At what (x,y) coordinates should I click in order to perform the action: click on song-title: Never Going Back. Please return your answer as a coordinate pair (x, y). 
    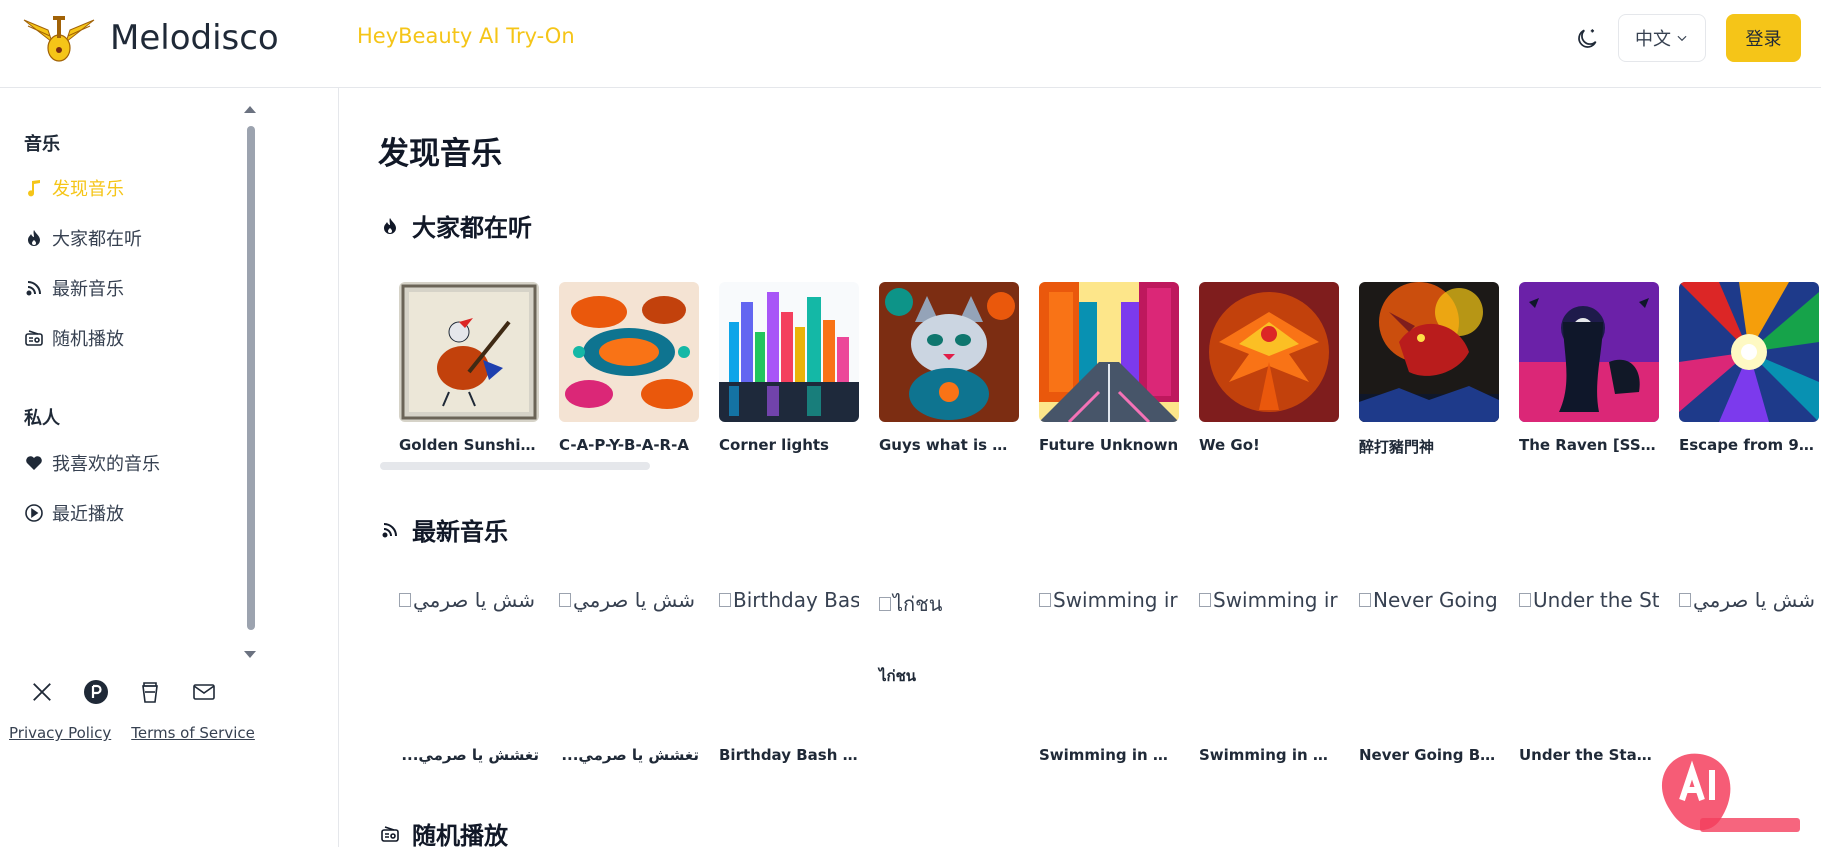
    Looking at the image, I should click on (1429, 755).